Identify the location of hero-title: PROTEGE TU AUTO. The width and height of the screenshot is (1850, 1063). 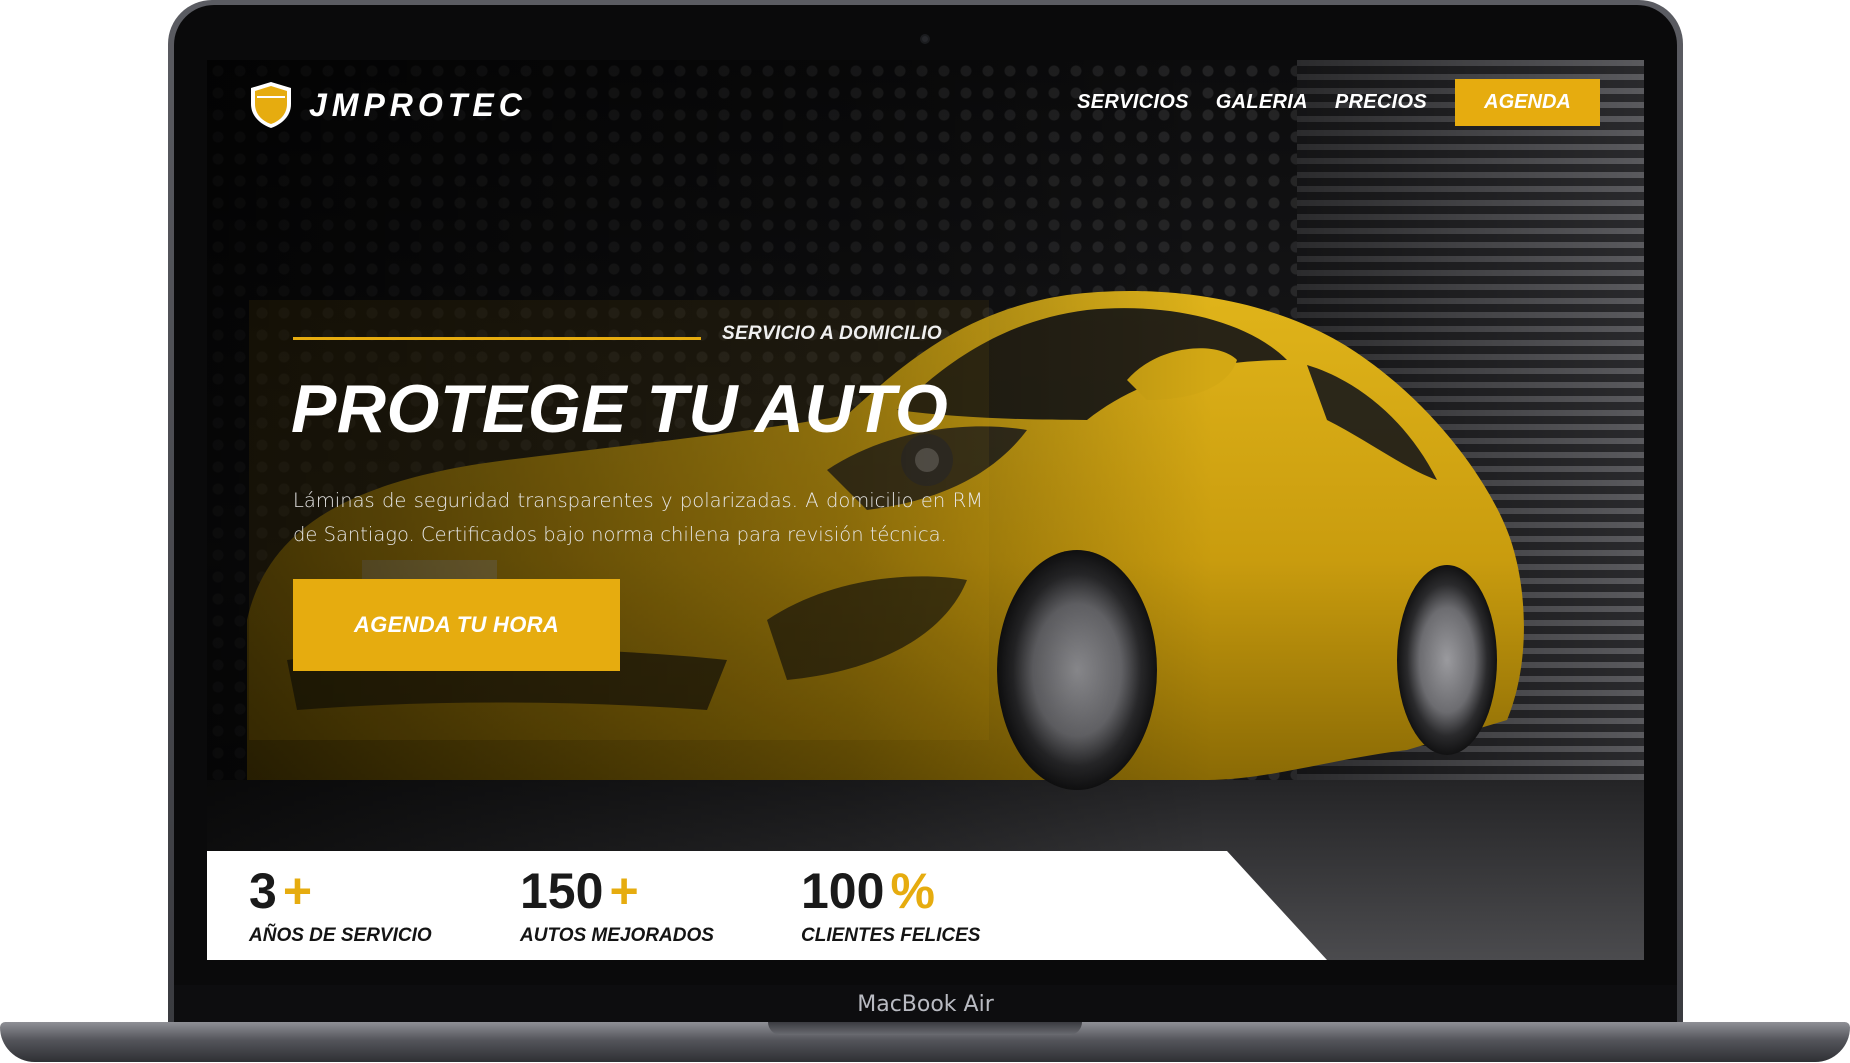
(620, 409).